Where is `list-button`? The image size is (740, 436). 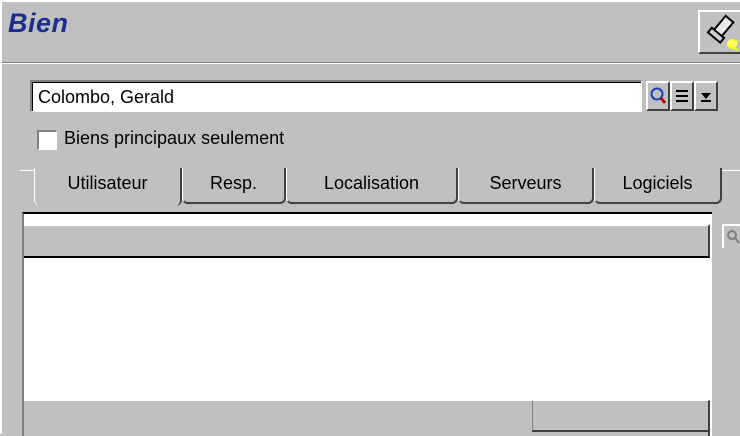 list-button is located at coordinates (682, 96).